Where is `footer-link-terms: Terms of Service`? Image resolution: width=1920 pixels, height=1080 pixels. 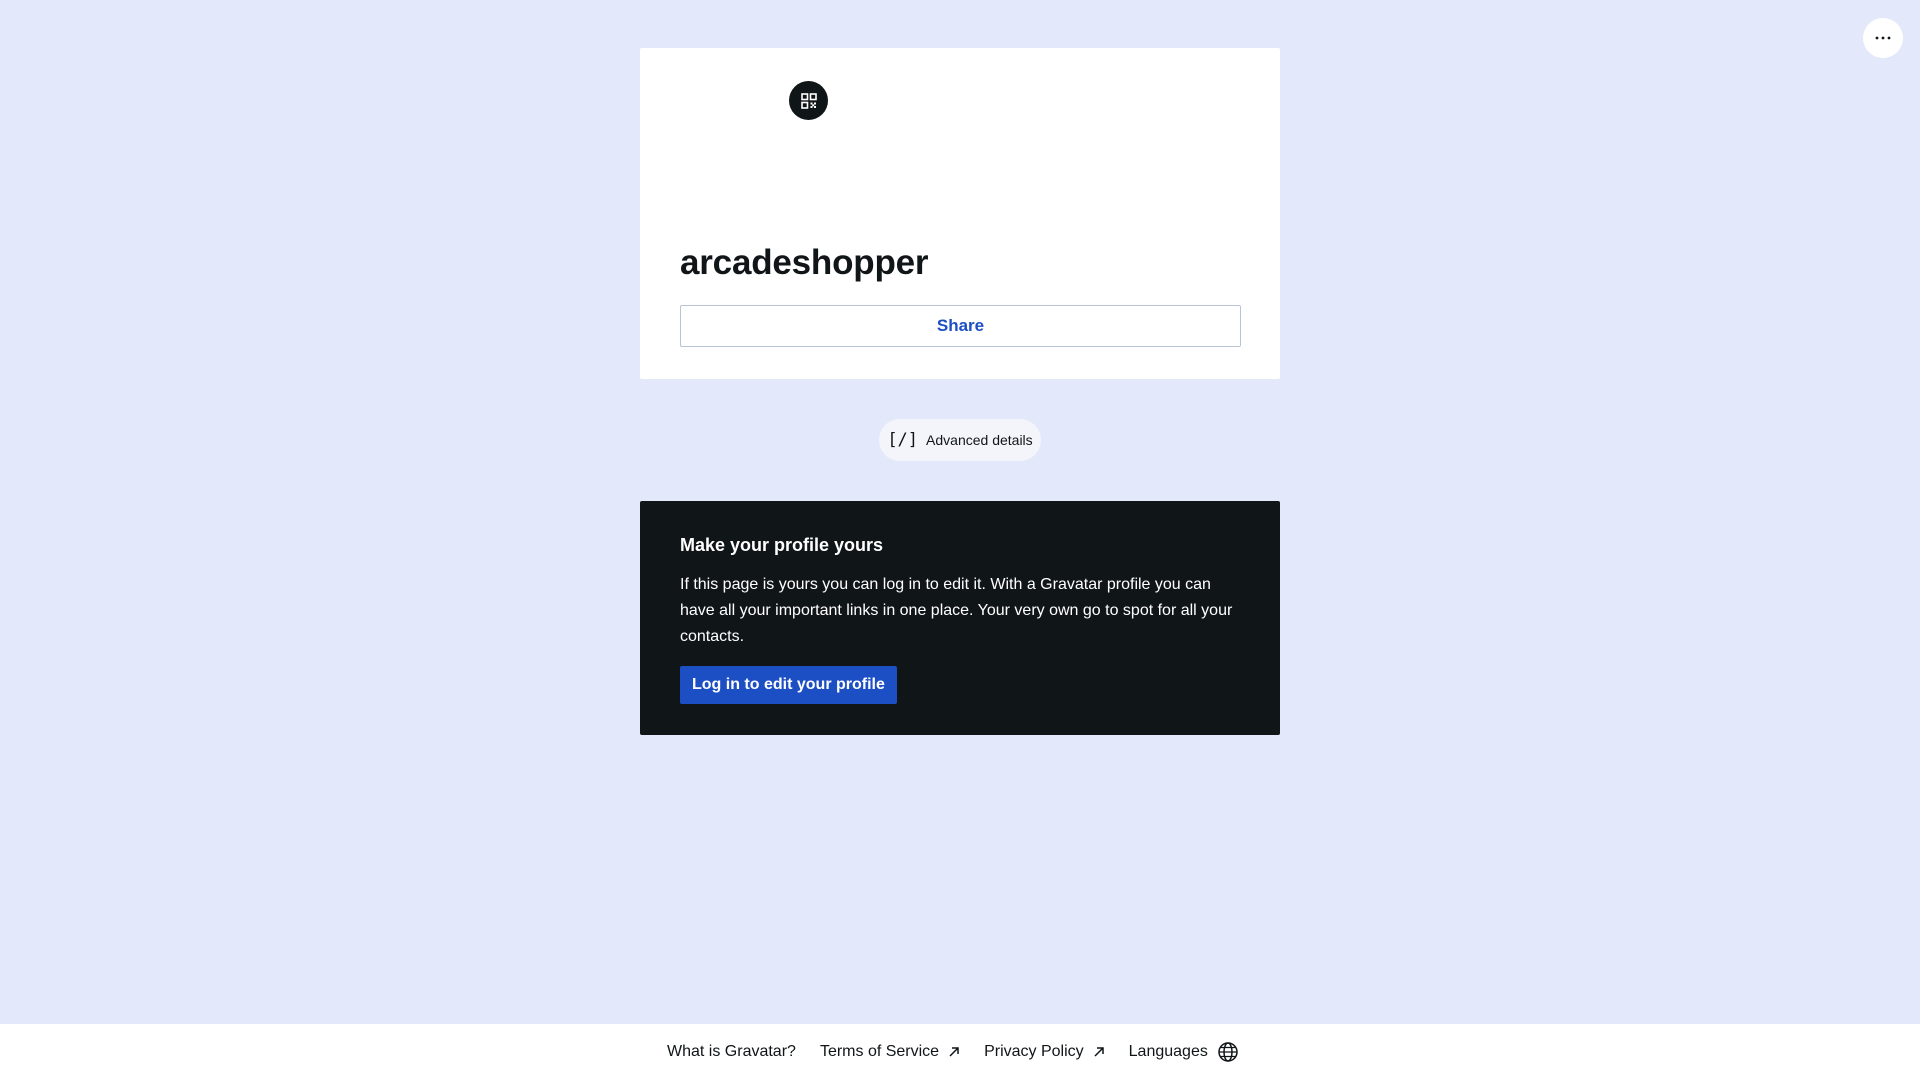 footer-link-terms: Terms of Service is located at coordinates (890, 1052).